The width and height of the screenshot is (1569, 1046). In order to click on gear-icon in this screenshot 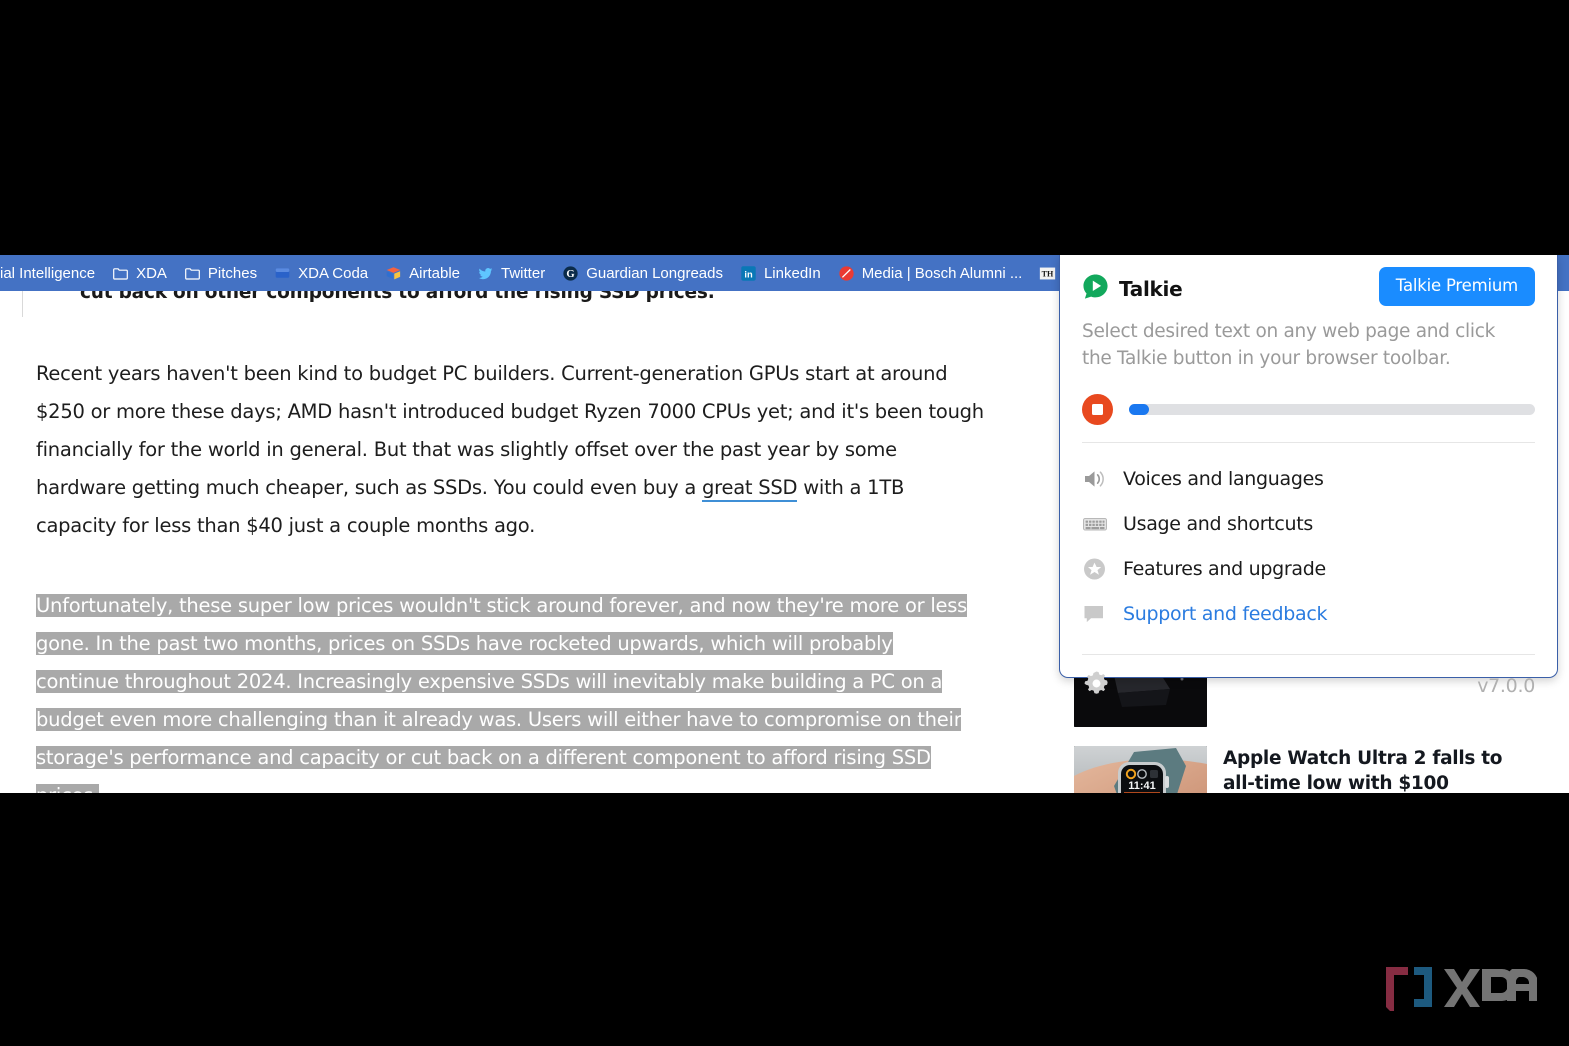, I will do `click(1096, 686)`.